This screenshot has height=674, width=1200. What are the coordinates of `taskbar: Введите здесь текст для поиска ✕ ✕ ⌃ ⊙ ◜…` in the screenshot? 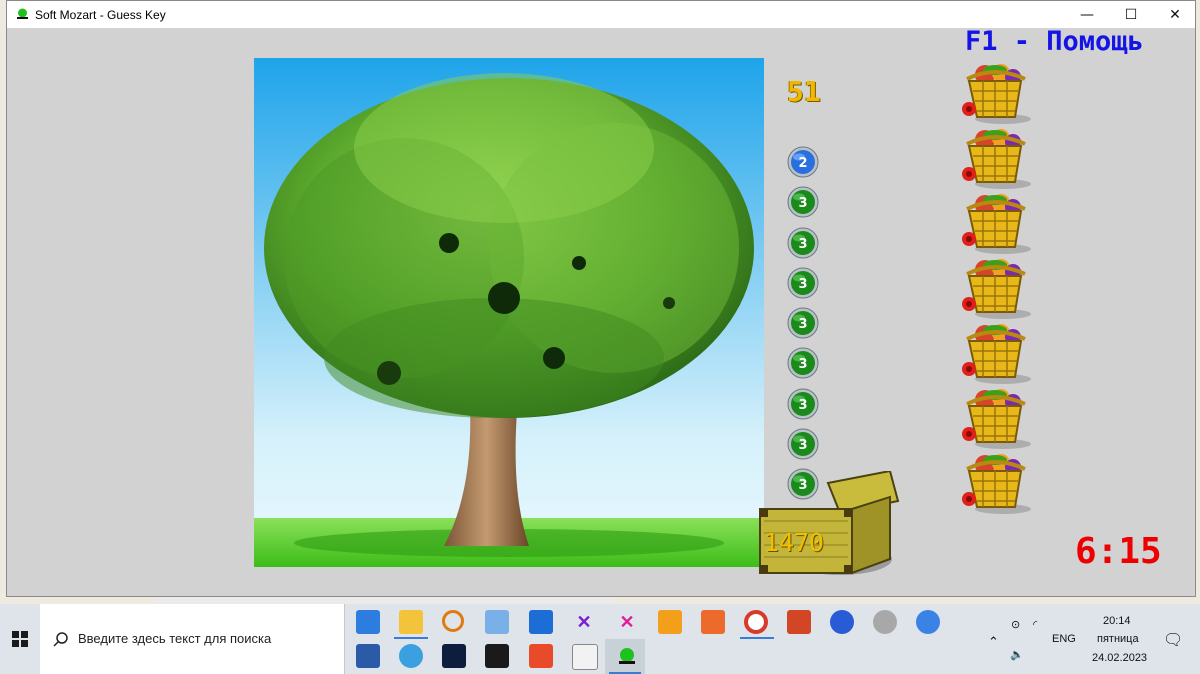 It's located at (600, 639).